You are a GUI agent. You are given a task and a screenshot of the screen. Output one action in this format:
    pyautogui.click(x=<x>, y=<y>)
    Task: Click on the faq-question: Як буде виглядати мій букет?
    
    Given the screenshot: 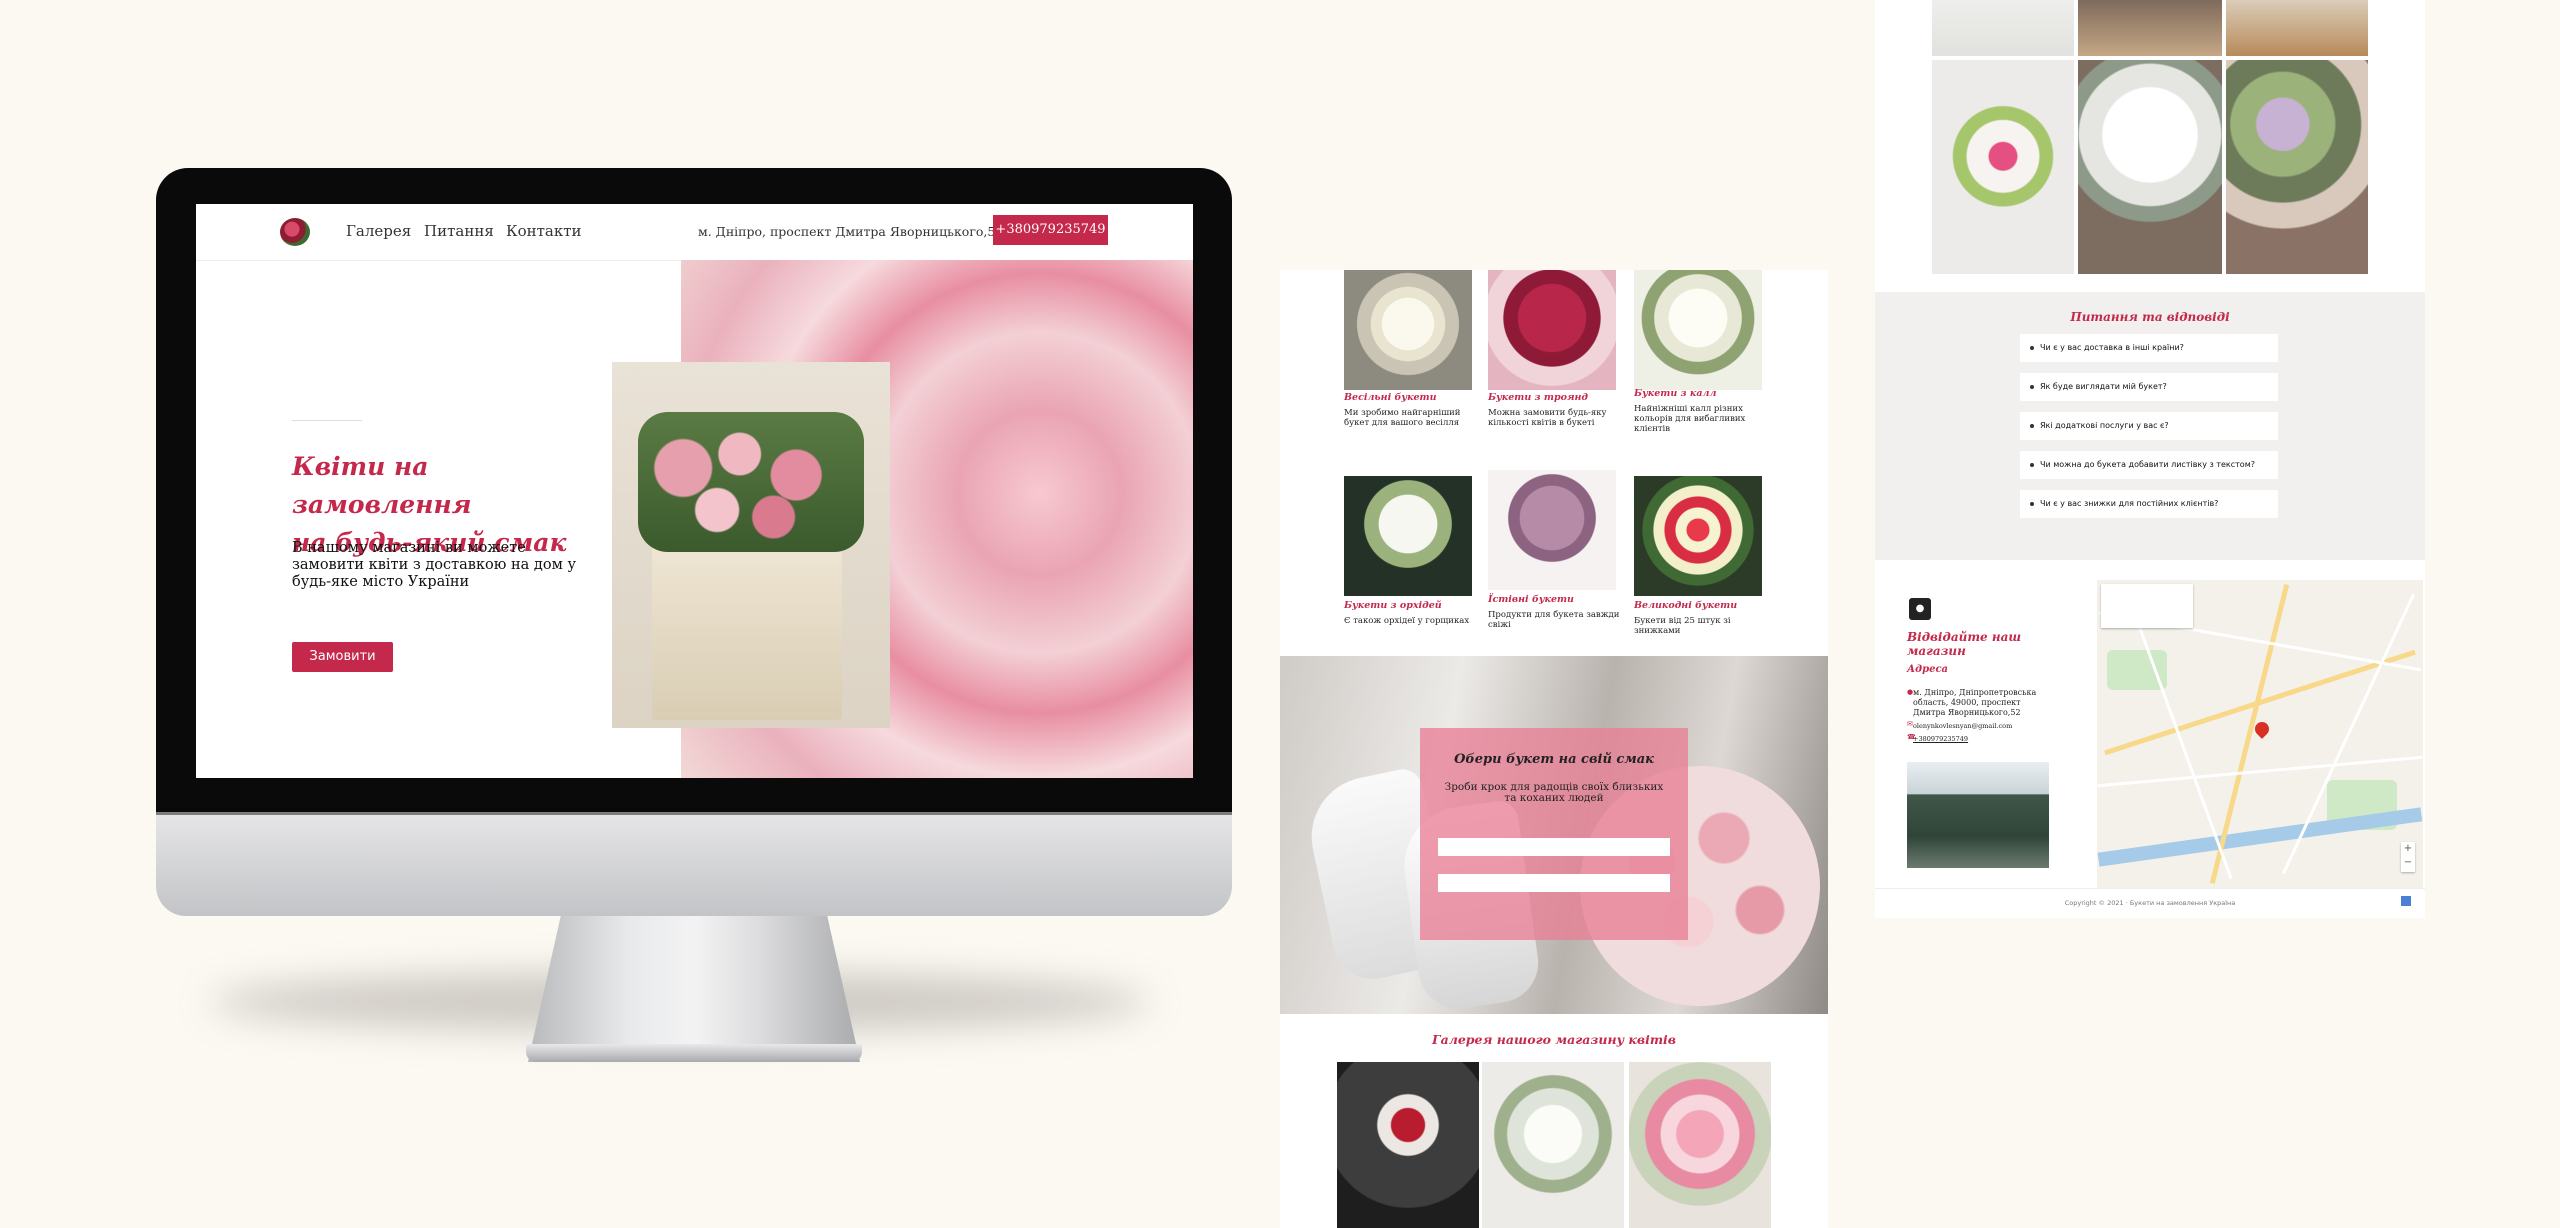 What is the action you would take?
    pyautogui.click(x=2103, y=387)
    